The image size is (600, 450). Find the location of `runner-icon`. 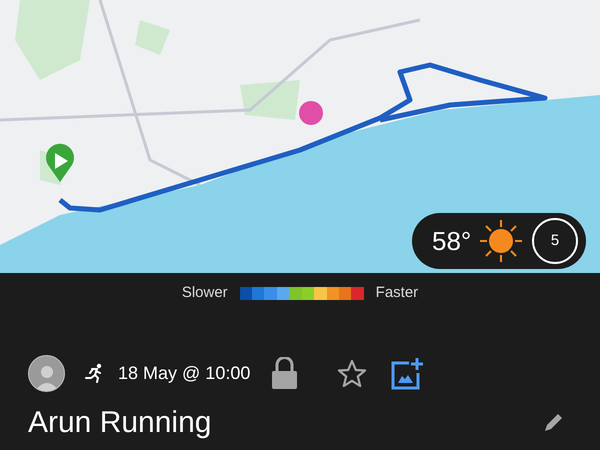

runner-icon is located at coordinates (94, 373).